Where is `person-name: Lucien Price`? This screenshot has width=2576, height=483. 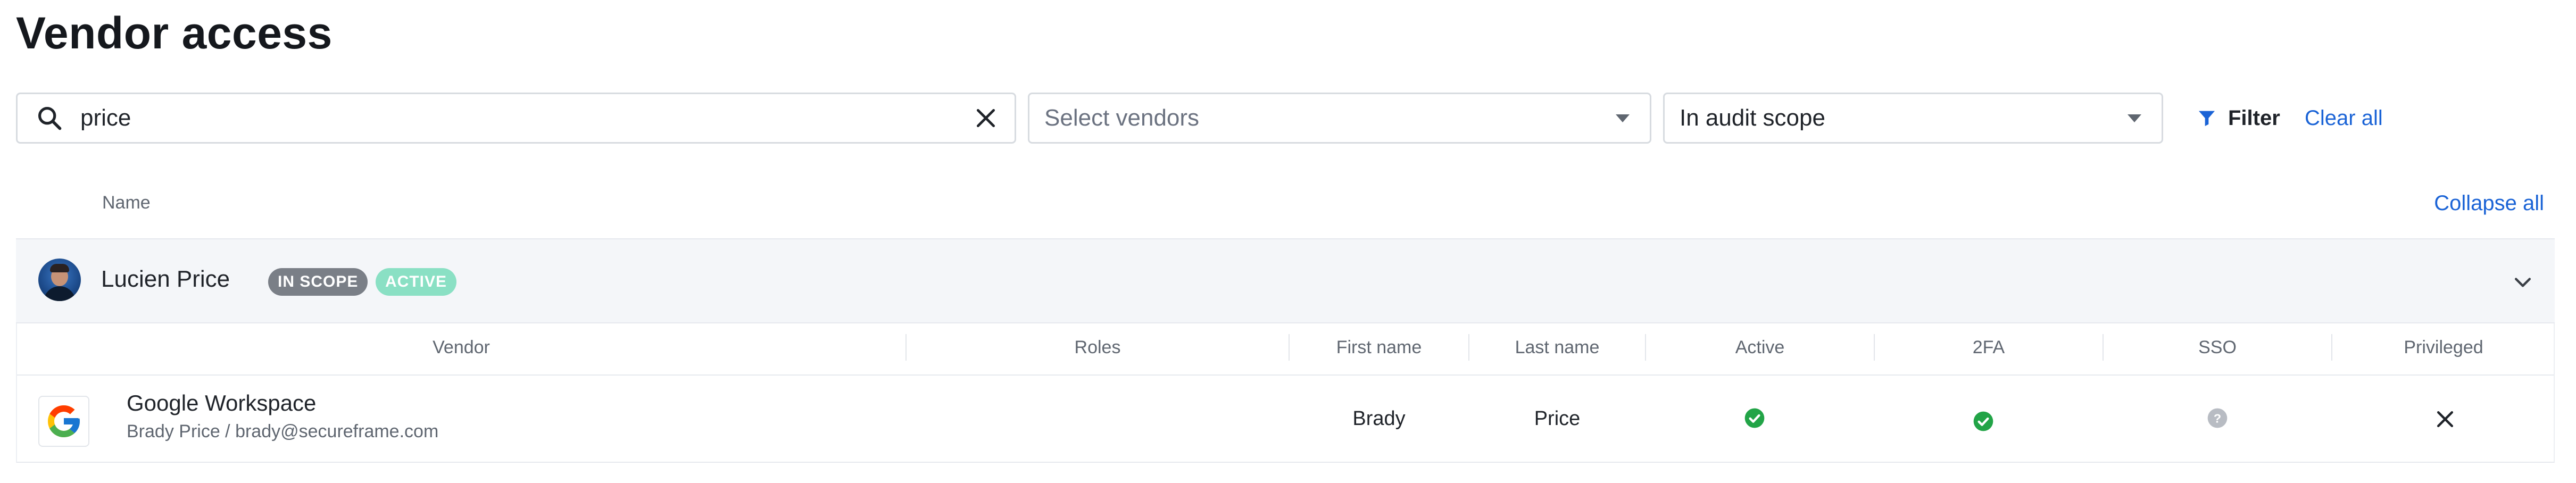
person-name: Lucien Price is located at coordinates (165, 279).